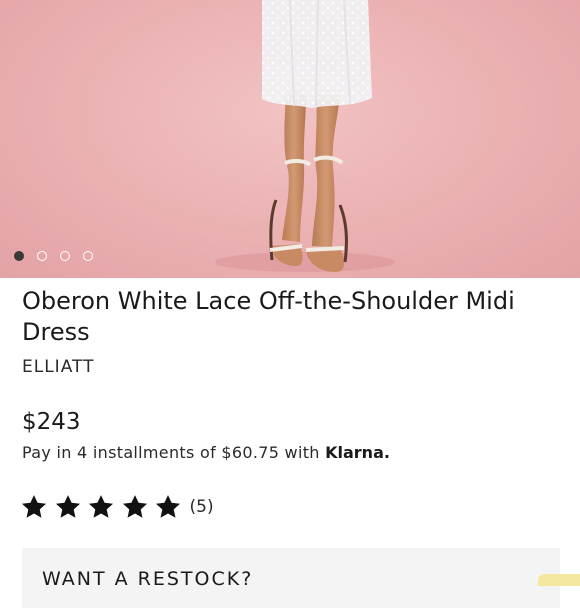  What do you see at coordinates (171, 452) in the screenshot?
I see `installments-text: Pay in 4 installments of $60.75 with` at bounding box center [171, 452].